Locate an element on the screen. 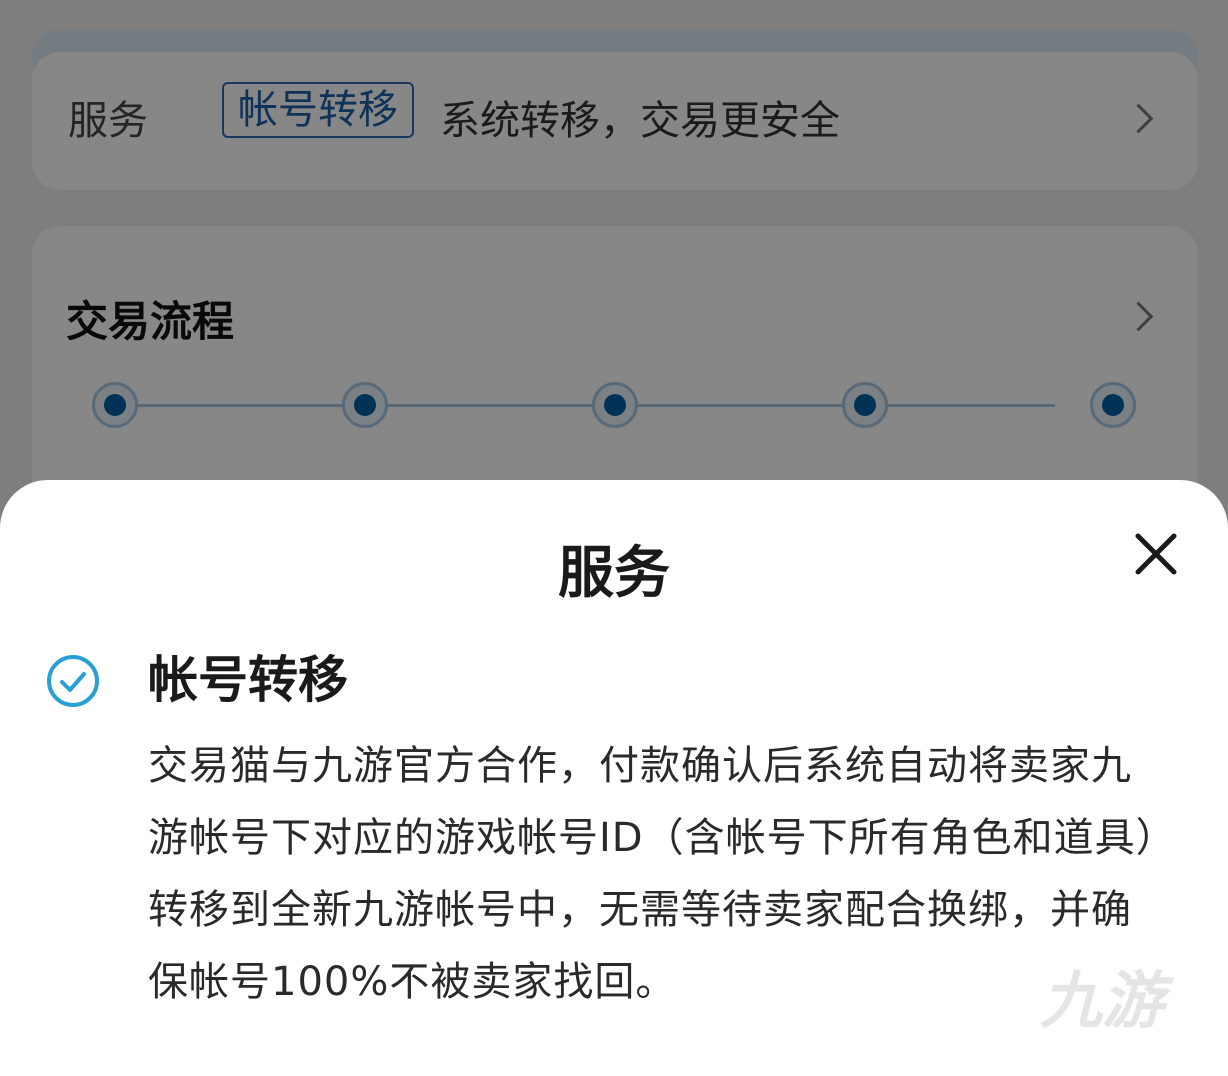 The image size is (1228, 1076). watermark-logo: 九游 is located at coordinates (1102, 1000).